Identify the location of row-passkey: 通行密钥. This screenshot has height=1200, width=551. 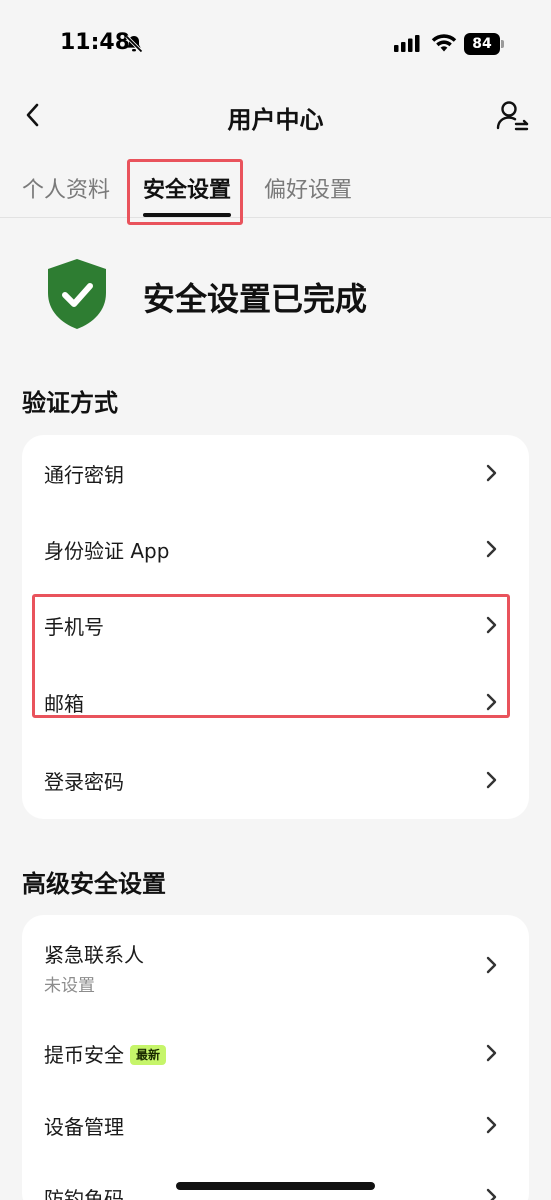
(275, 473).